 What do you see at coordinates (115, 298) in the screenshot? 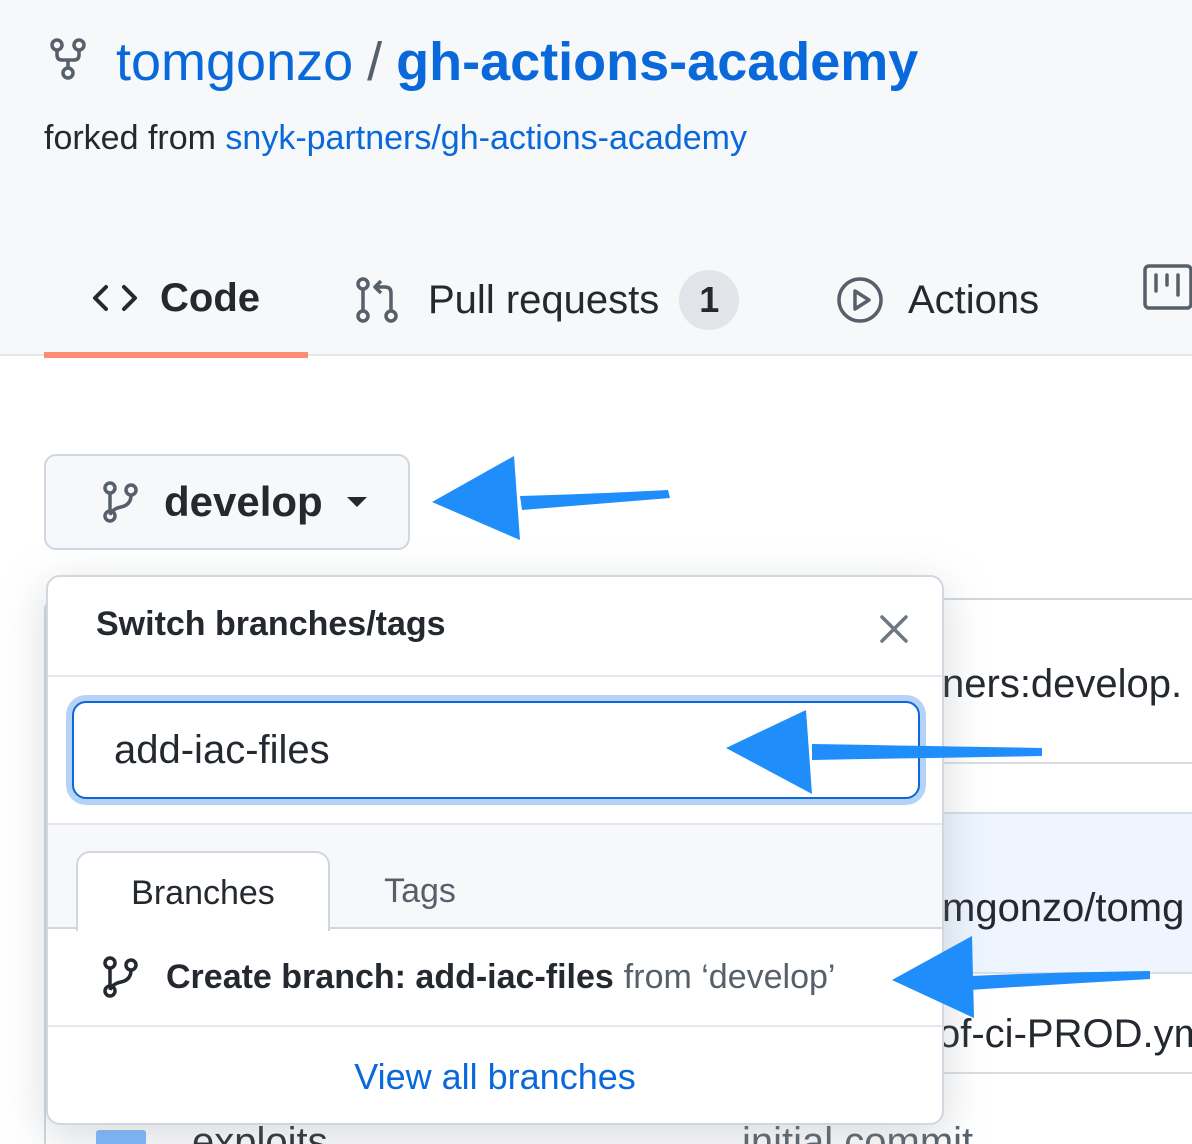
I see `code-icon` at bounding box center [115, 298].